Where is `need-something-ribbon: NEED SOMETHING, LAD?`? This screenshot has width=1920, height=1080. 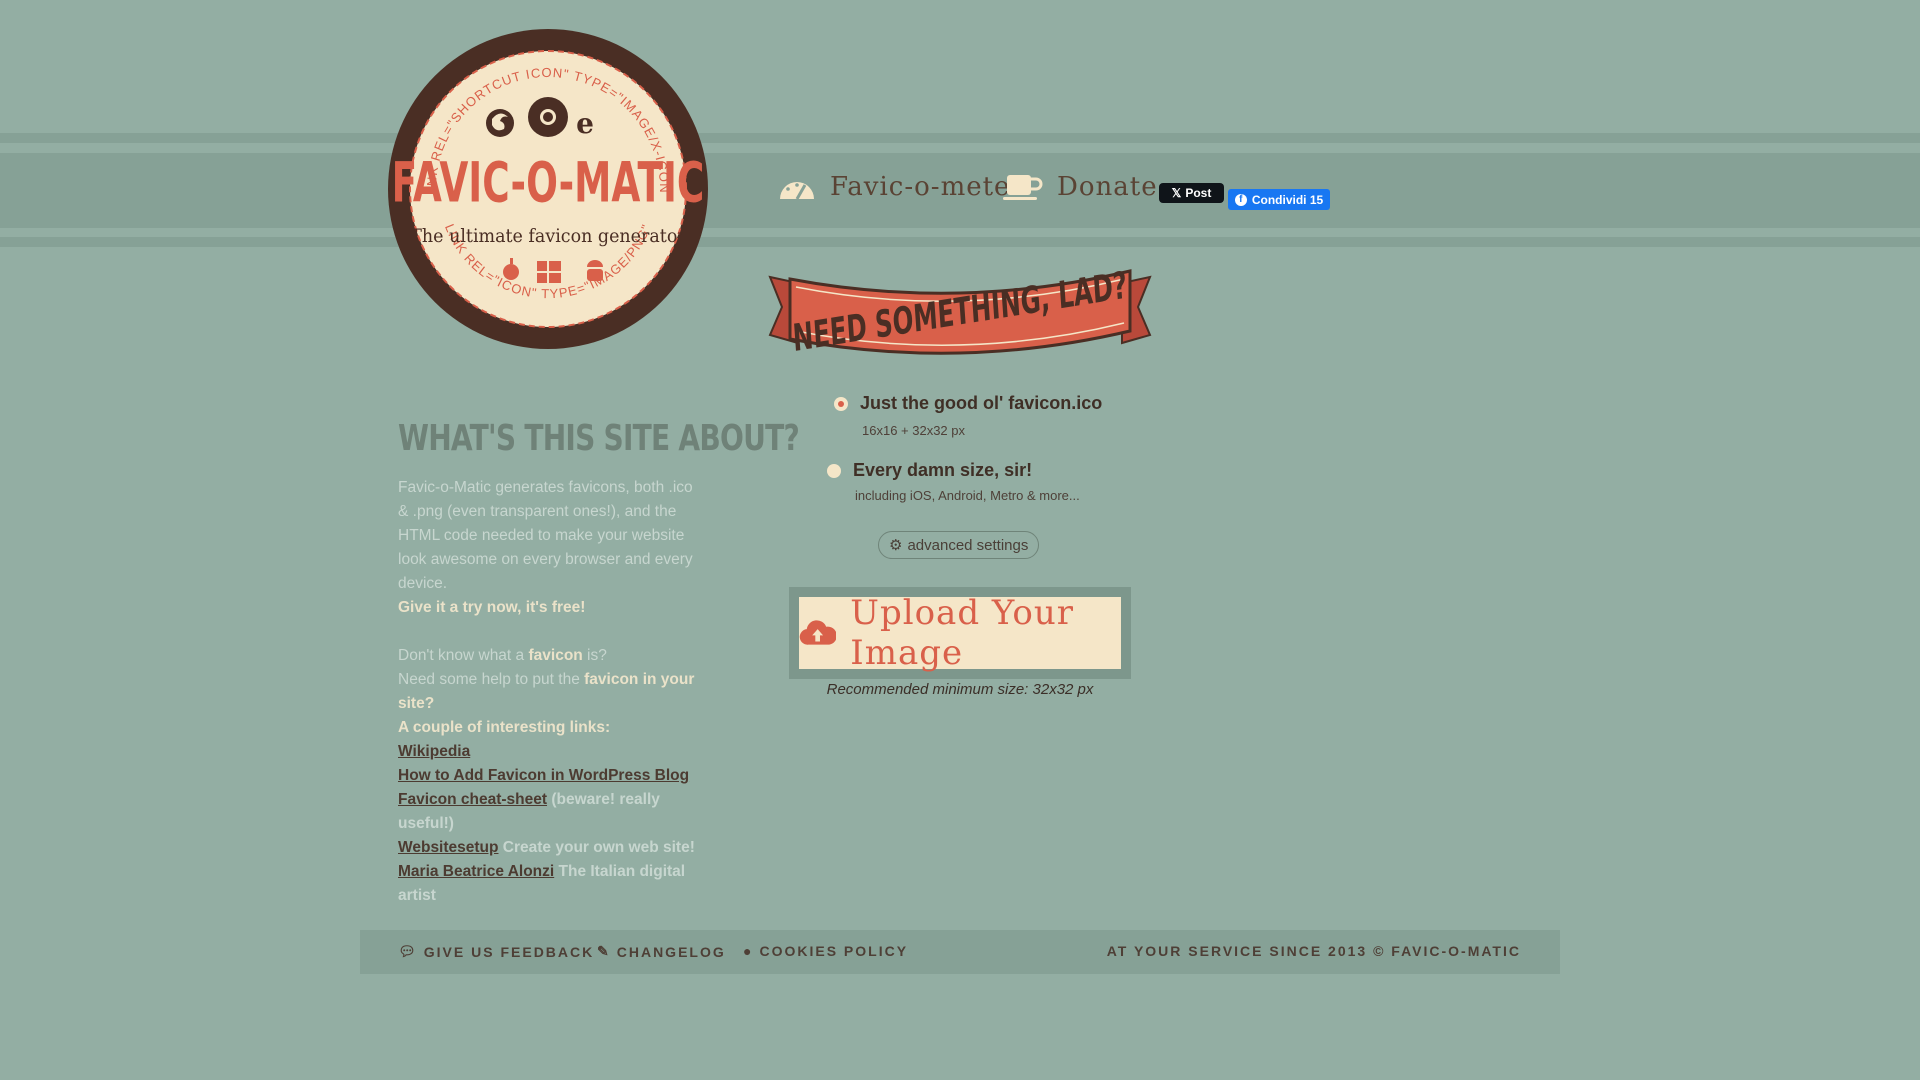
need-something-ribbon: NEED SOMETHING, LAD? is located at coordinates (960, 313).